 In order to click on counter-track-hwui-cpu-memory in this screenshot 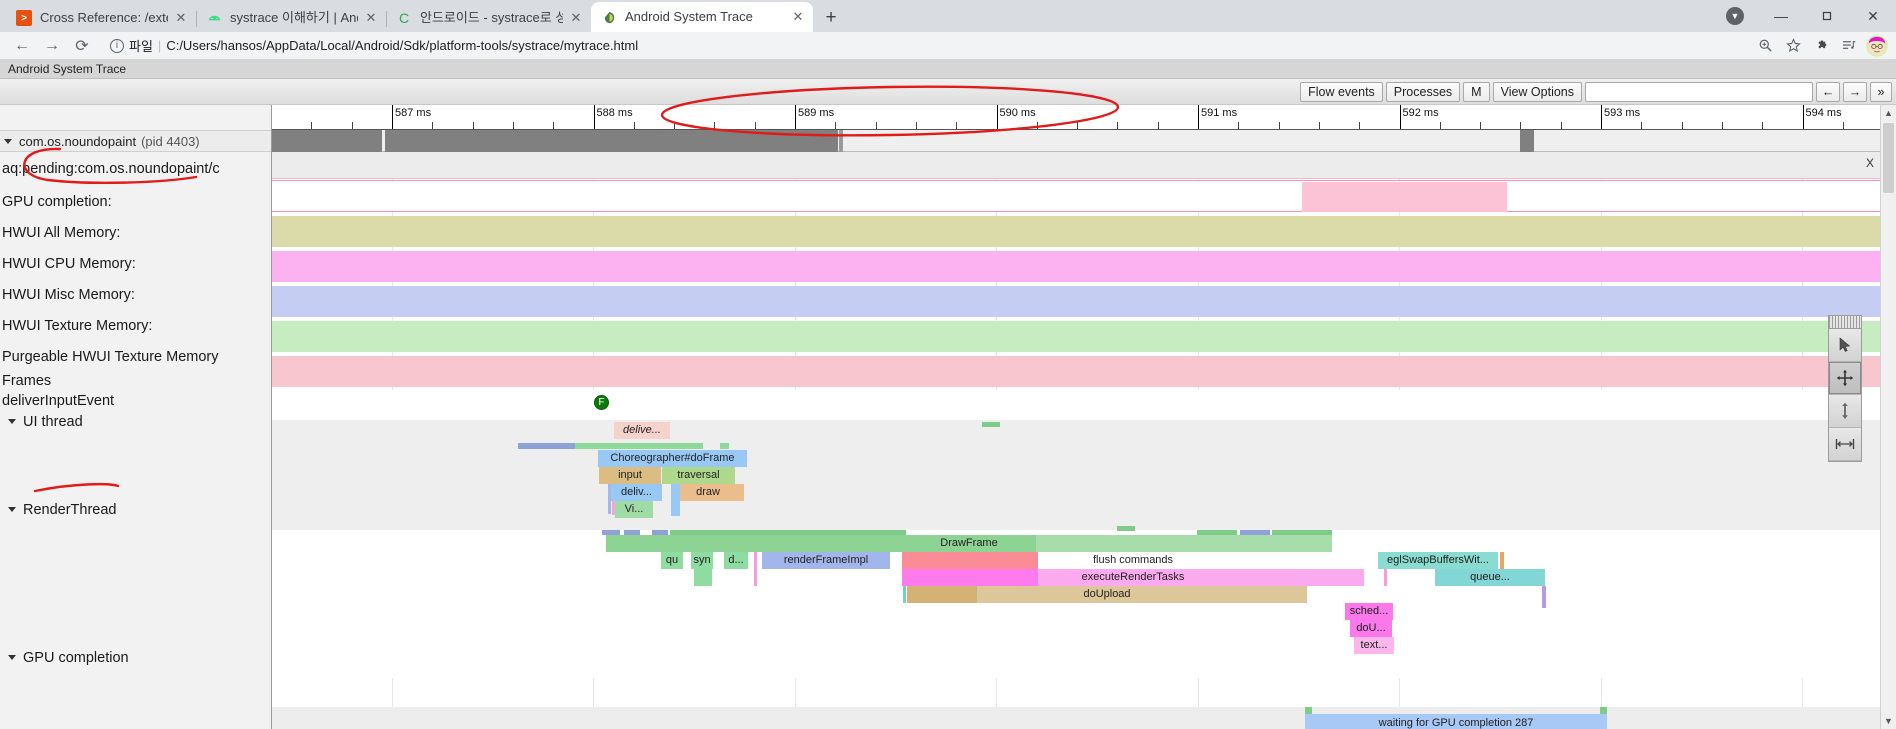, I will do `click(1084, 266)`.